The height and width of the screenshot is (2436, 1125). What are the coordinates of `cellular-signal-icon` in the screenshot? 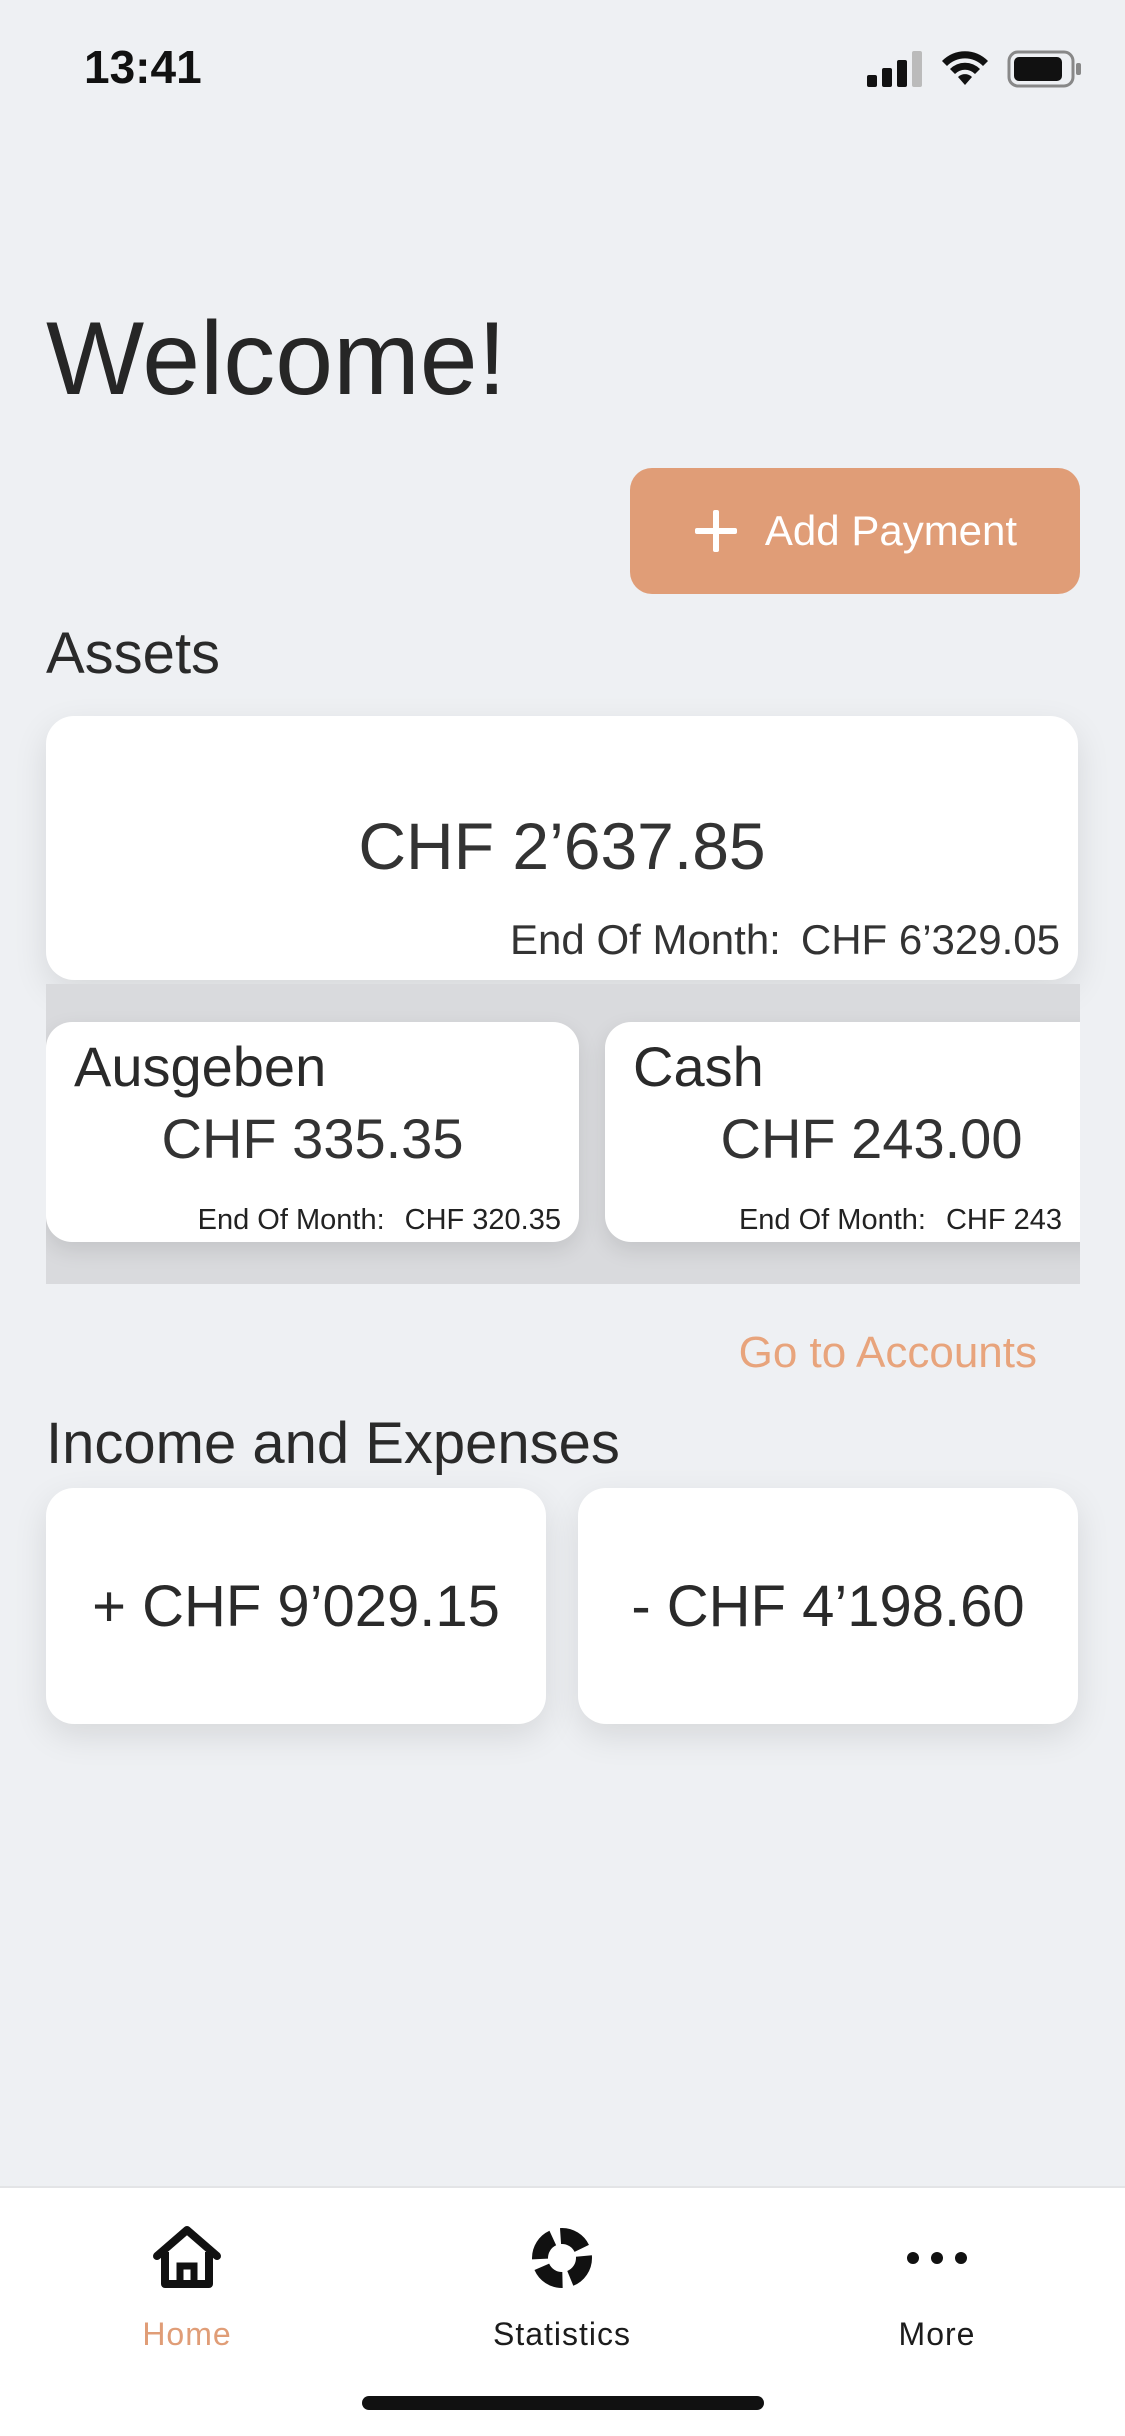 It's located at (894, 69).